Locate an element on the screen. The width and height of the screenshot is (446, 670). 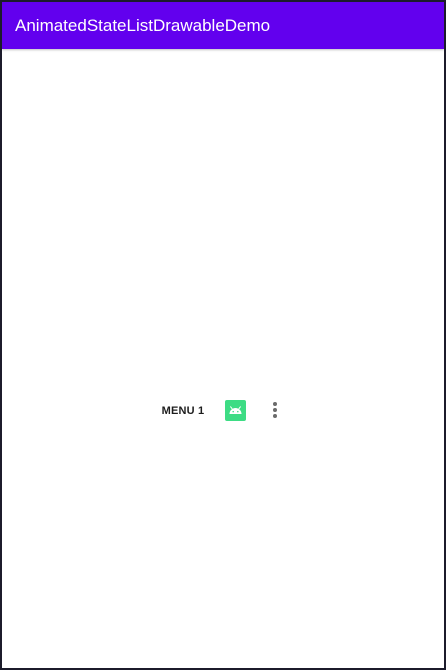
more-vert-icon is located at coordinates (274, 411).